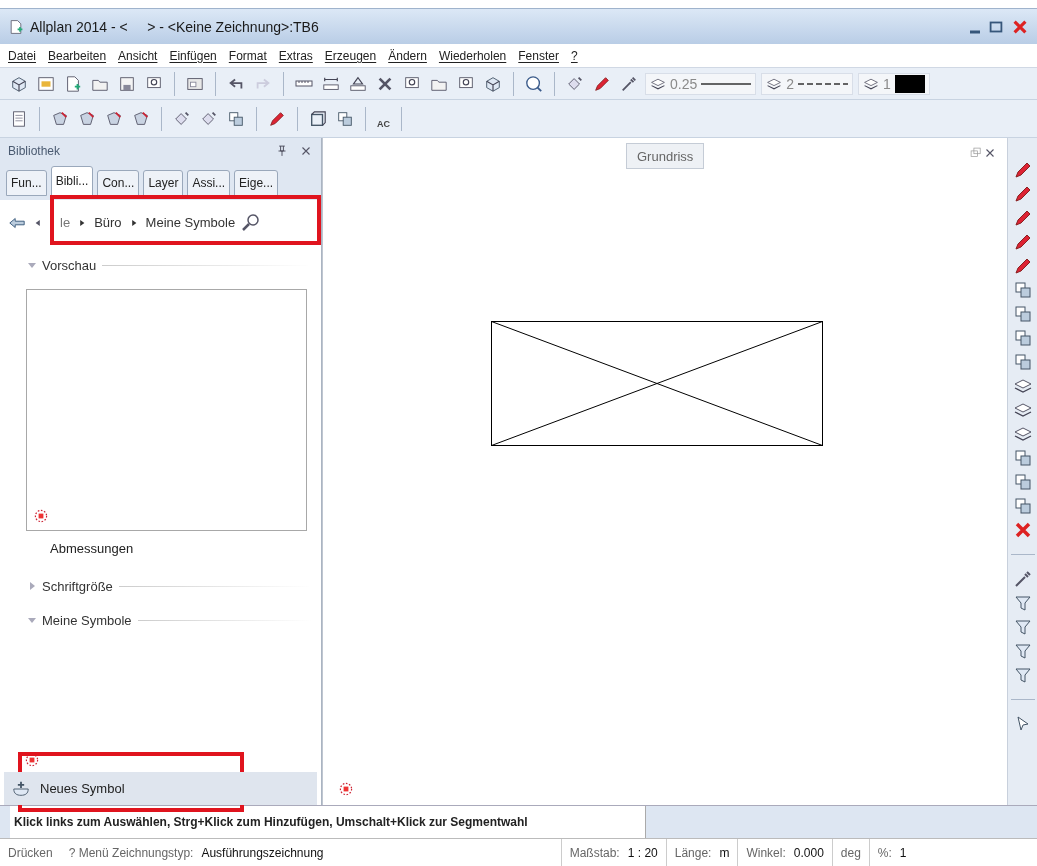  Describe the element at coordinates (629, 83) in the screenshot. I see `pipette-icon` at that location.